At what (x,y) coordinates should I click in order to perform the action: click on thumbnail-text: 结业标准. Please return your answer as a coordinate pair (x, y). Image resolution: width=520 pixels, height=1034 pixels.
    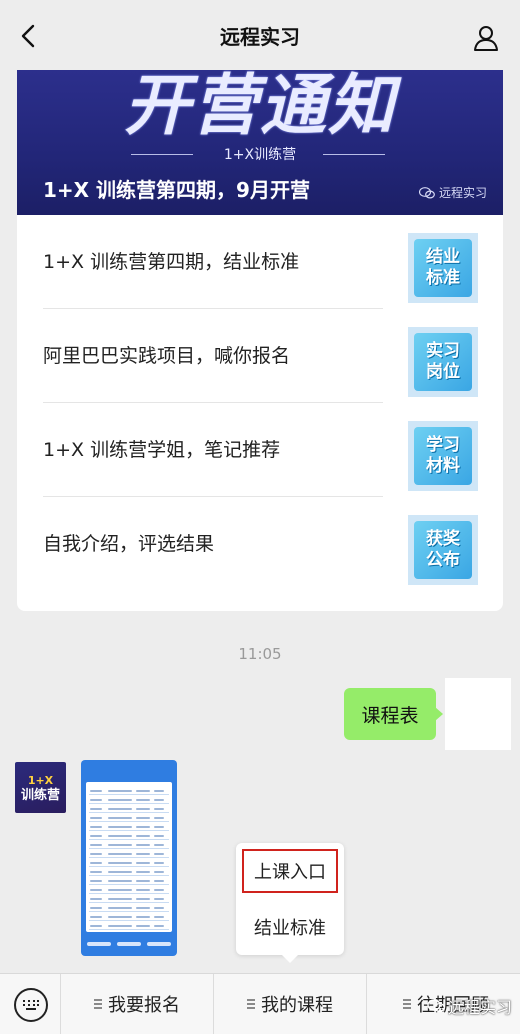
    Looking at the image, I should click on (443, 267).